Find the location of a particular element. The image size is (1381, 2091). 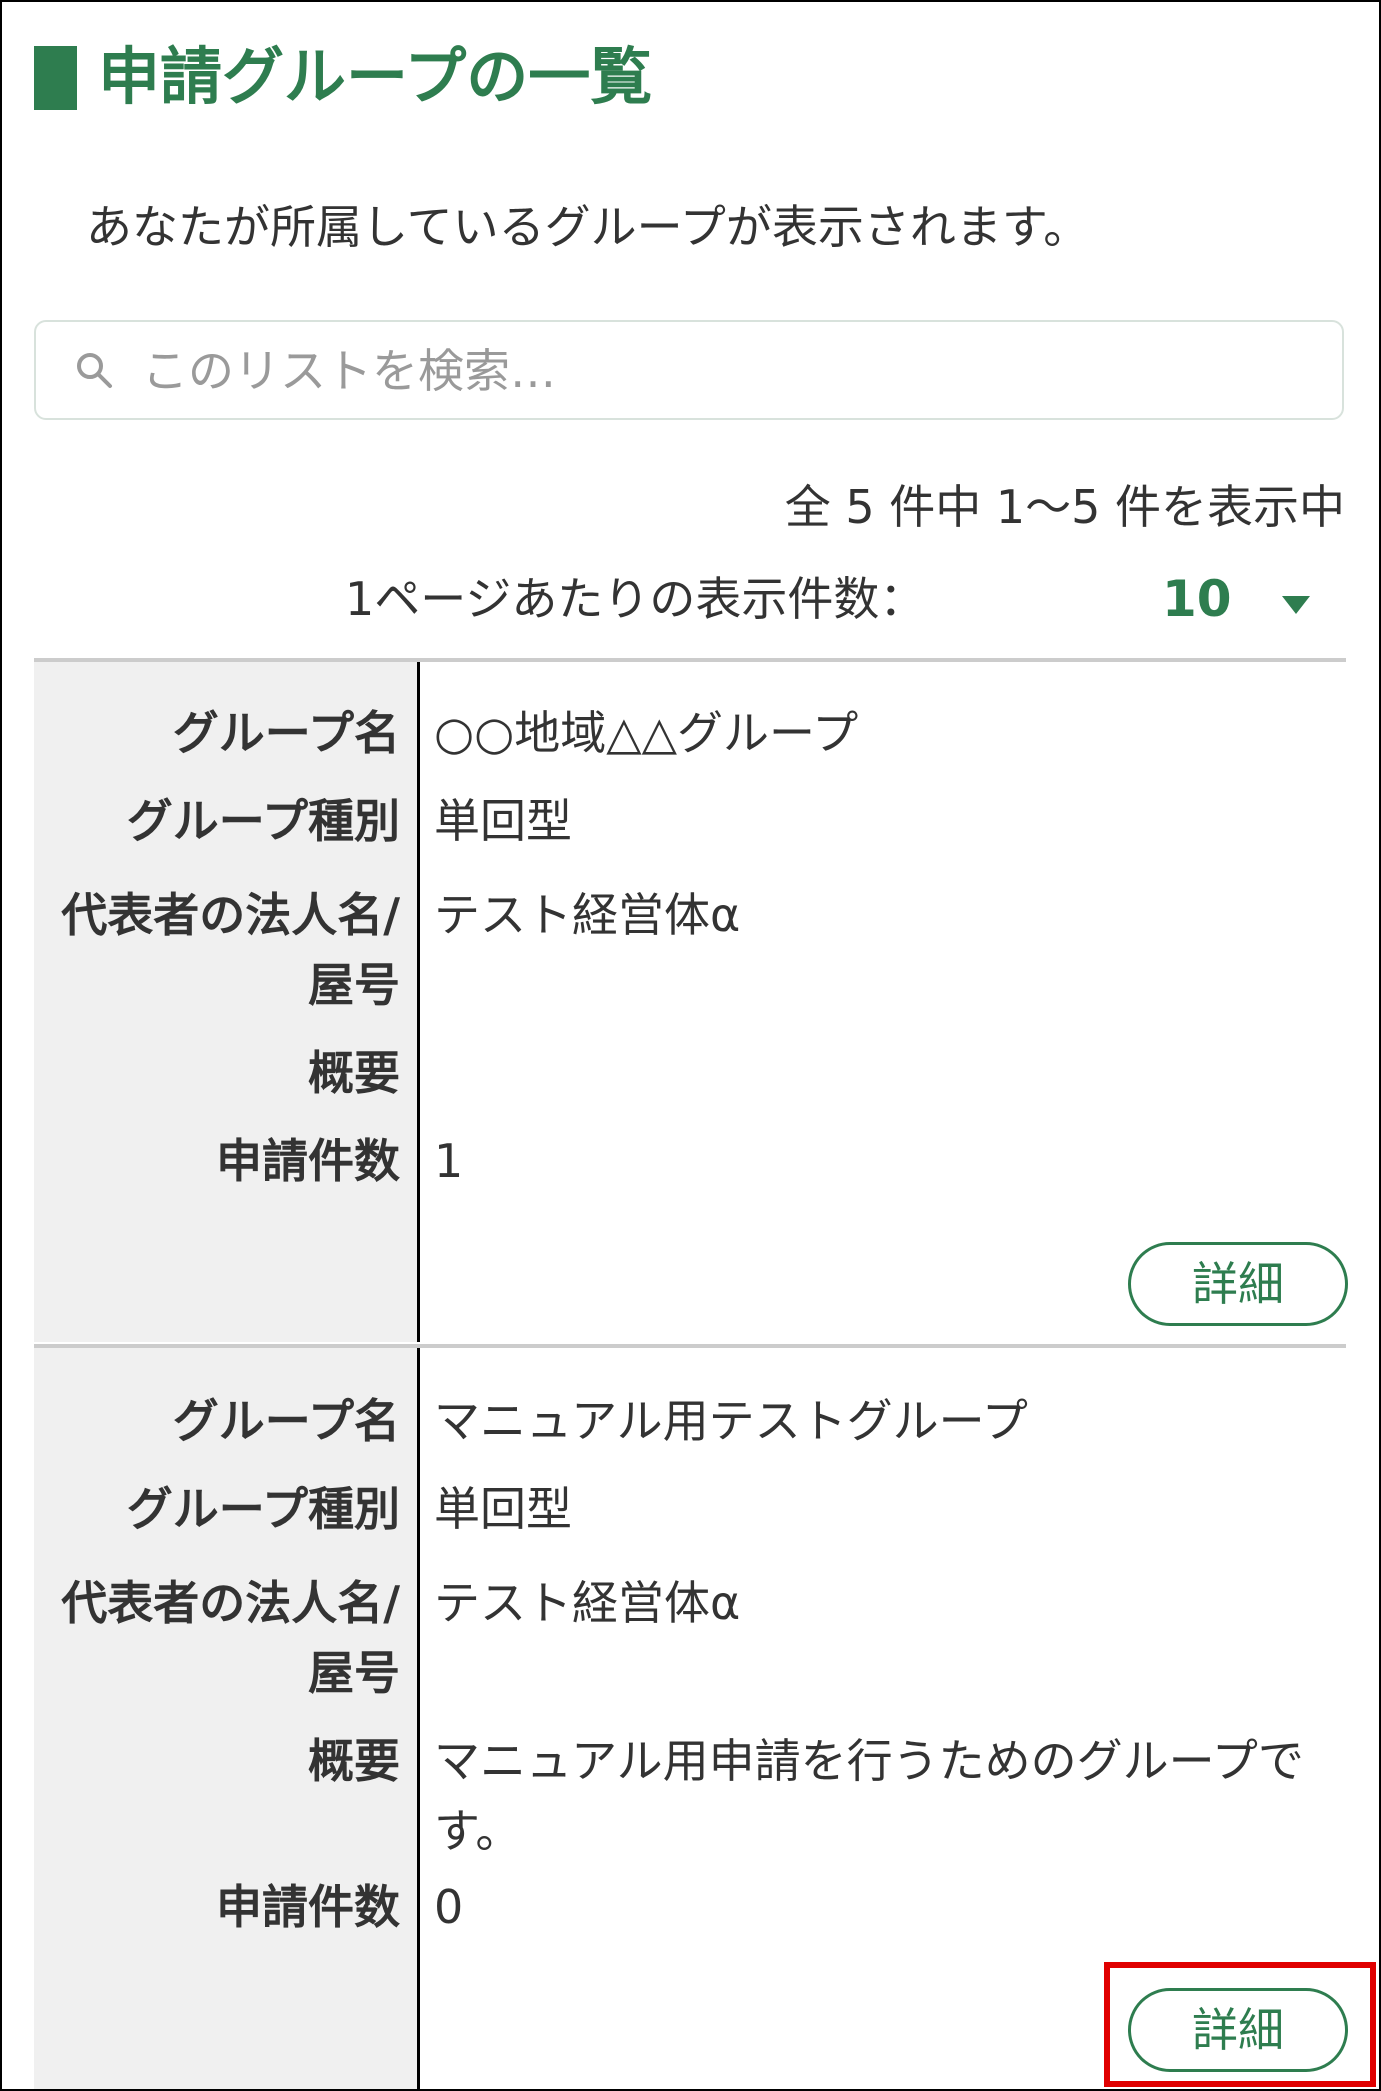

group-name-value: ○○地域△△グループ is located at coordinates (646, 733).